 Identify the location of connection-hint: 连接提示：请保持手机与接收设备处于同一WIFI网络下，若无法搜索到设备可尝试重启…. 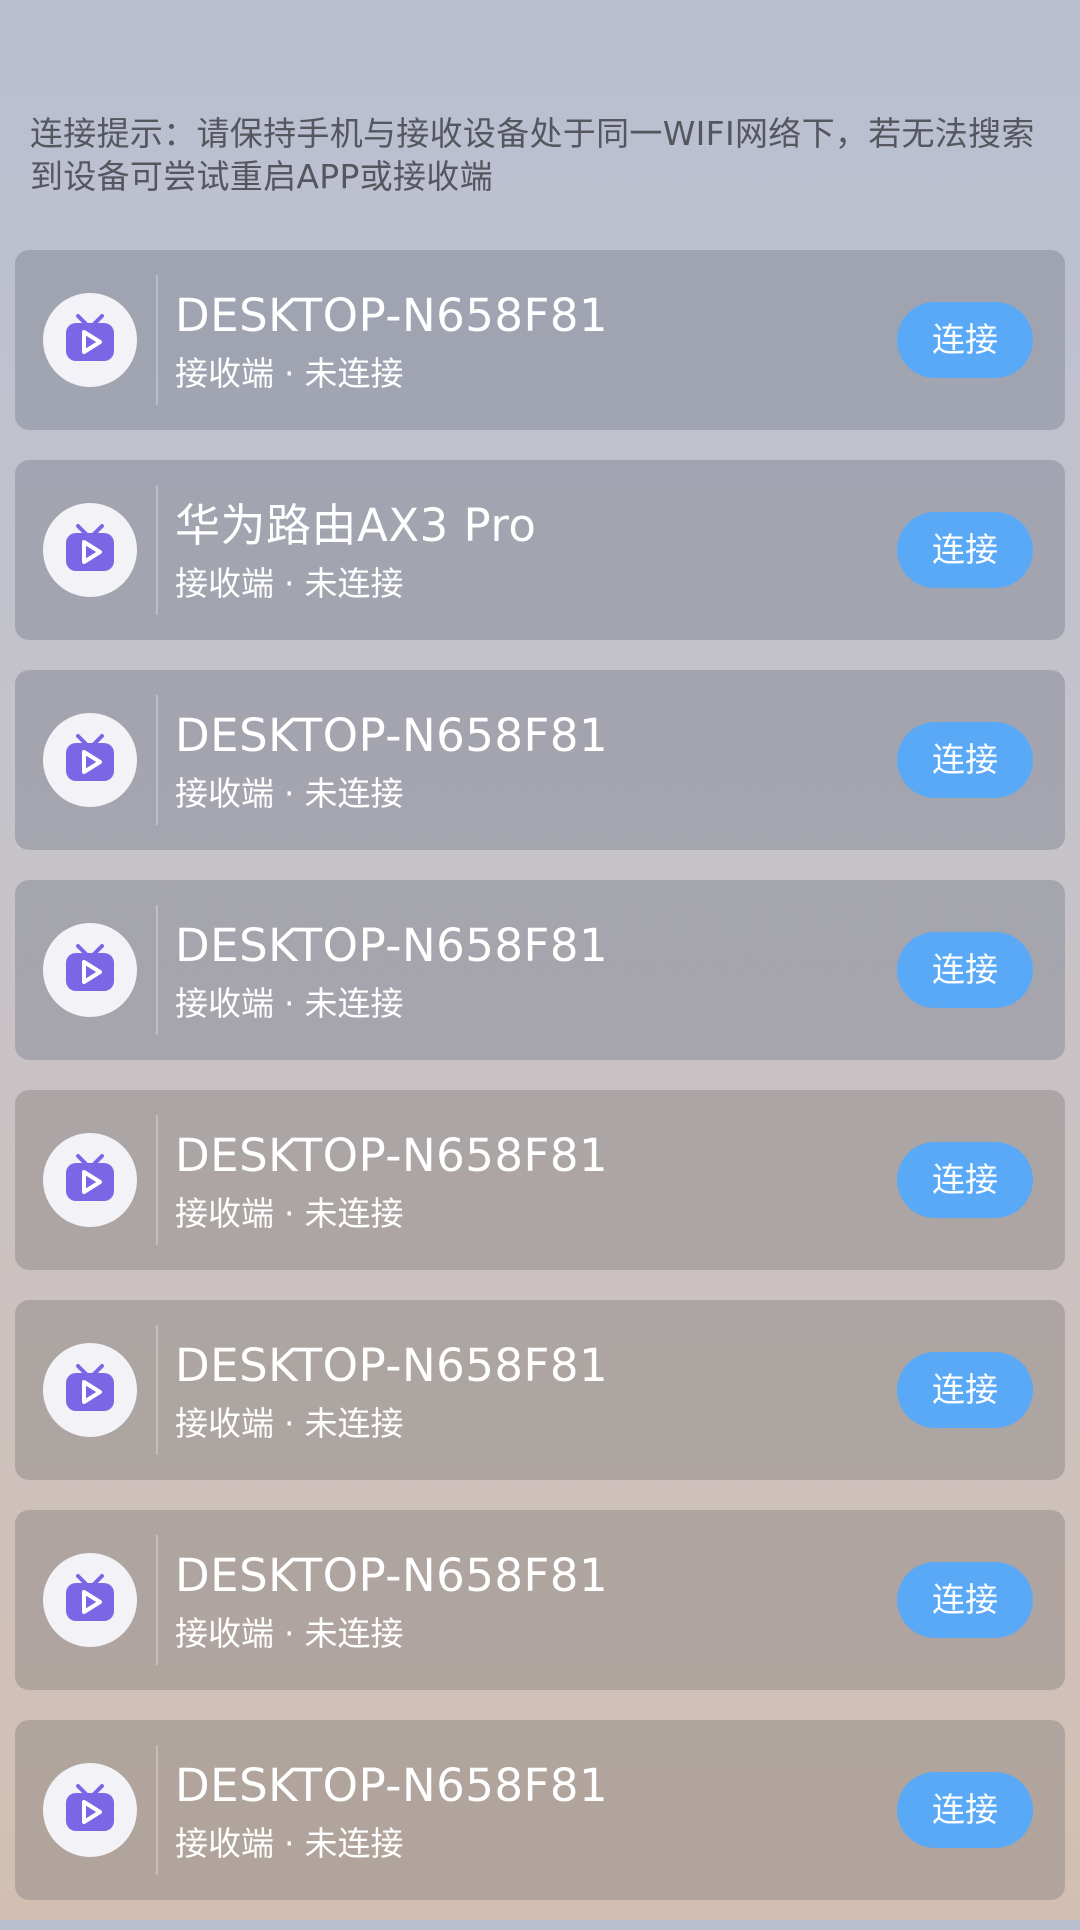
(532, 155).